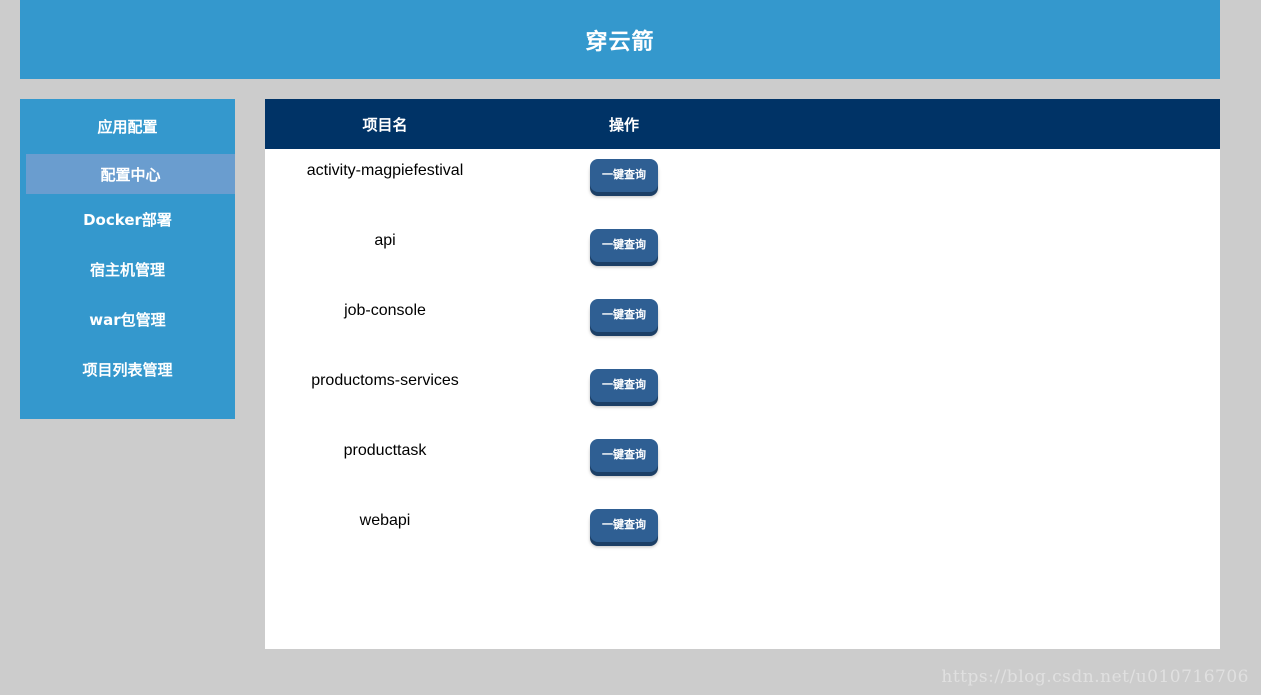 The height and width of the screenshot is (695, 1261). Describe the element at coordinates (385, 380) in the screenshot. I see `project-name: productoms-services` at that location.